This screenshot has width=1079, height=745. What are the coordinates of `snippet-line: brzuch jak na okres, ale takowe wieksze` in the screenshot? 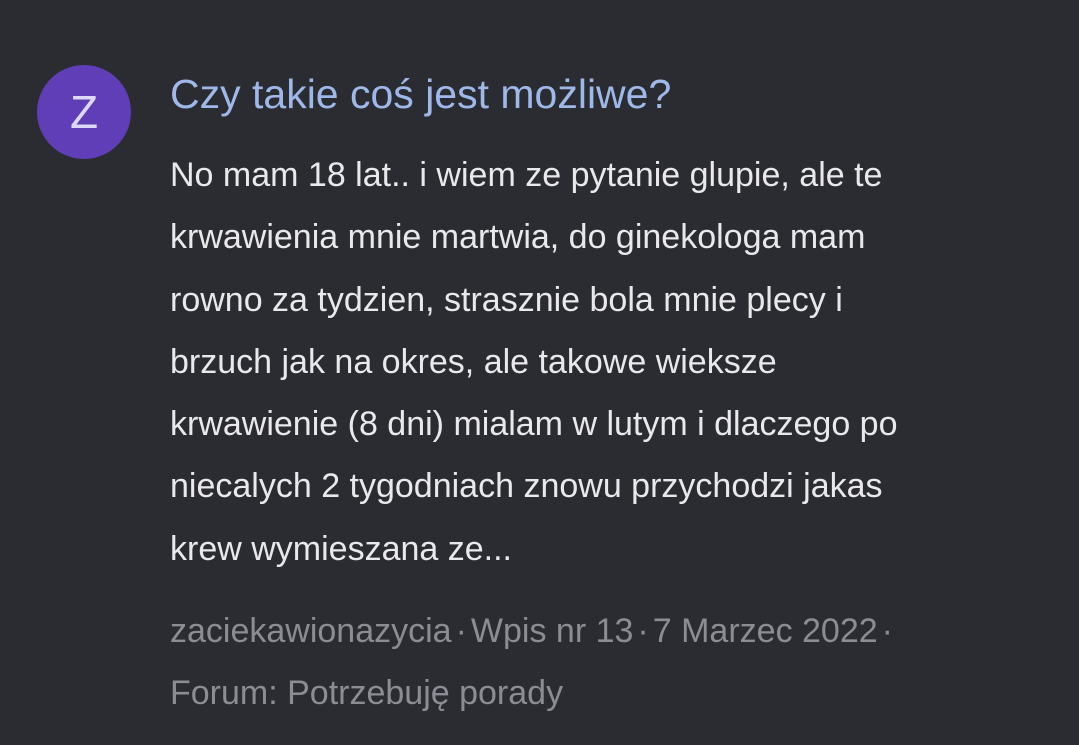 It's located at (473, 361).